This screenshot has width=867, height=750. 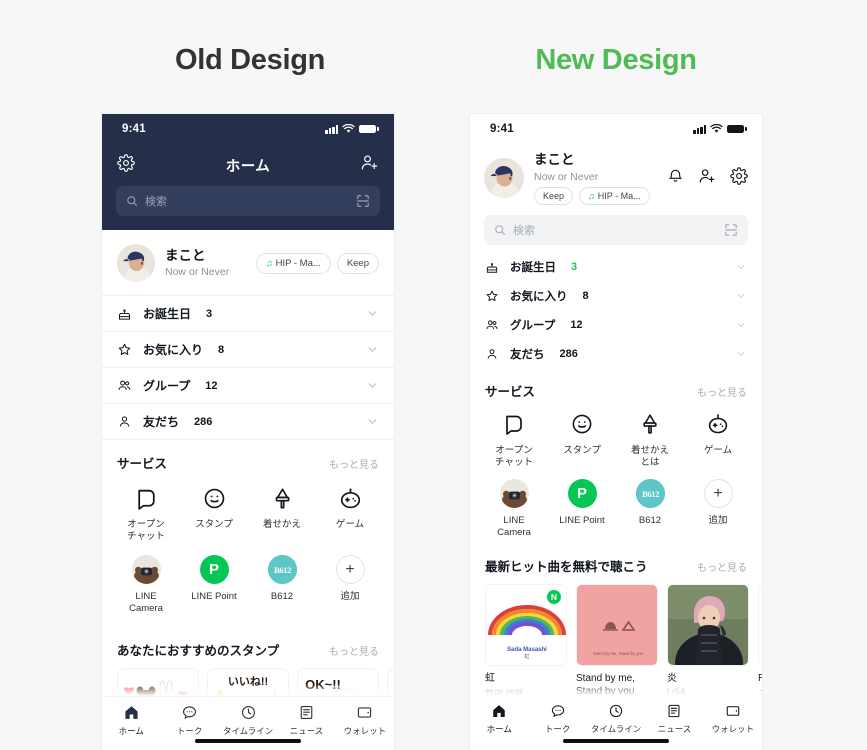 I want to click on b612-icon: B612, so click(x=282, y=570).